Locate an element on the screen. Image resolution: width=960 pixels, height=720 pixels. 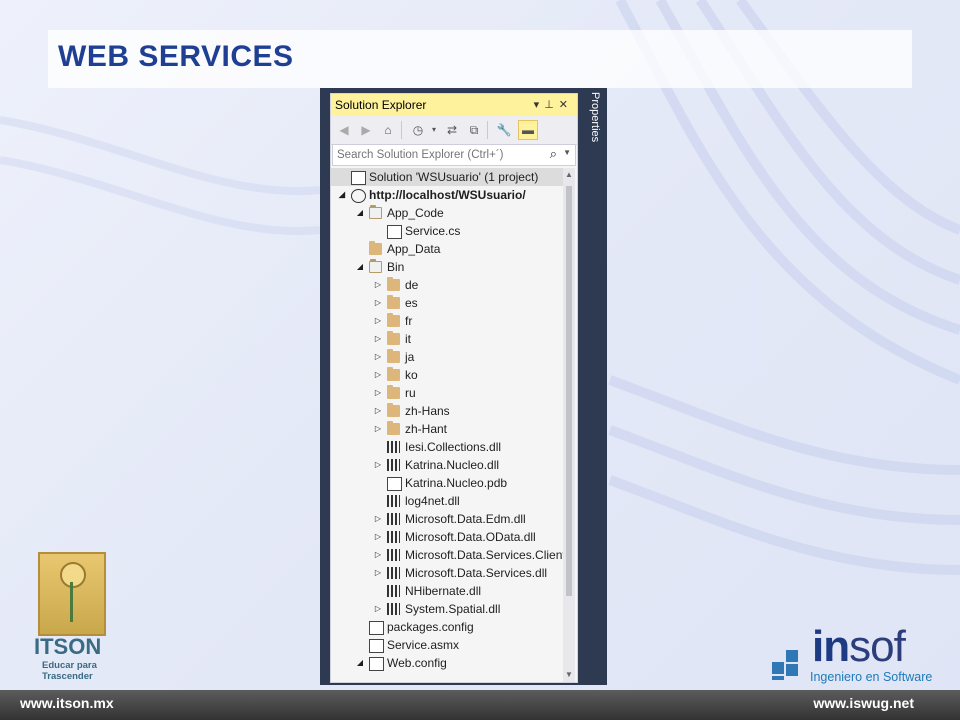
search-box: ⌕ ▼ is located at coordinates (454, 155).